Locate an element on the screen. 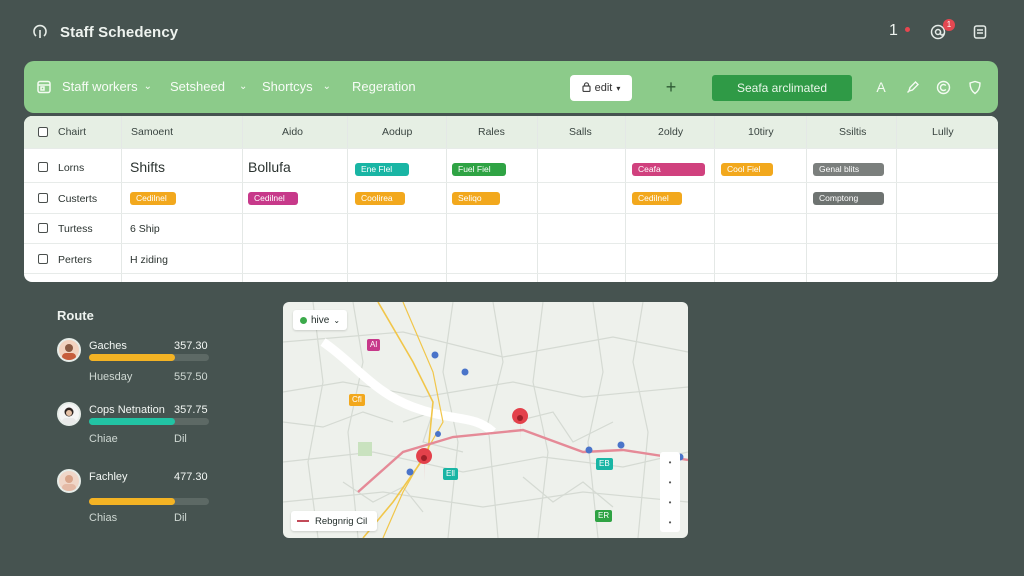 This screenshot has width=1024, height=576. table-cell: 6 Ship is located at coordinates (145, 229).